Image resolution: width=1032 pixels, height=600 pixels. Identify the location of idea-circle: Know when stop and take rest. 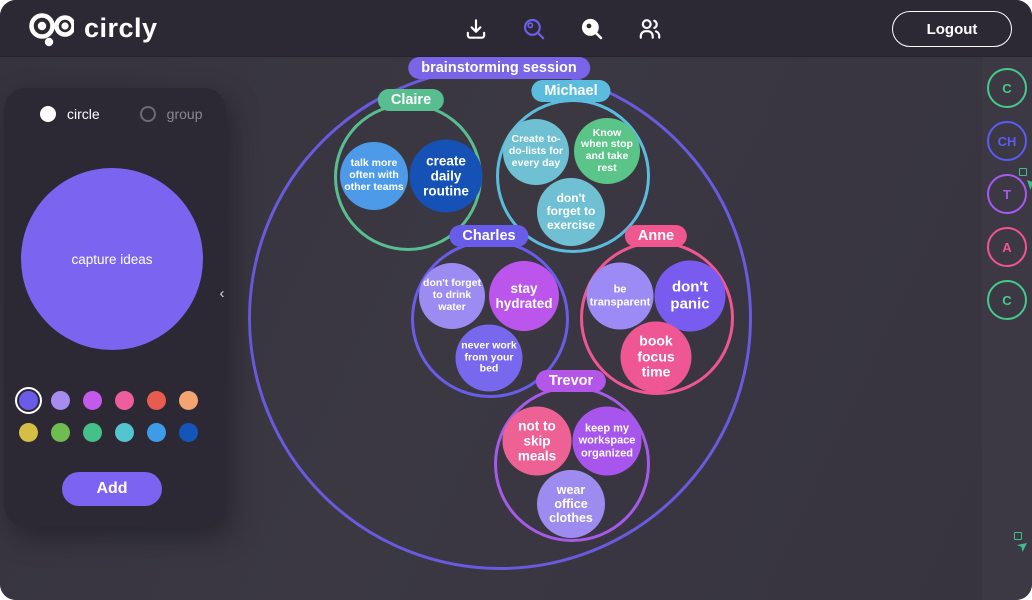
(607, 151).